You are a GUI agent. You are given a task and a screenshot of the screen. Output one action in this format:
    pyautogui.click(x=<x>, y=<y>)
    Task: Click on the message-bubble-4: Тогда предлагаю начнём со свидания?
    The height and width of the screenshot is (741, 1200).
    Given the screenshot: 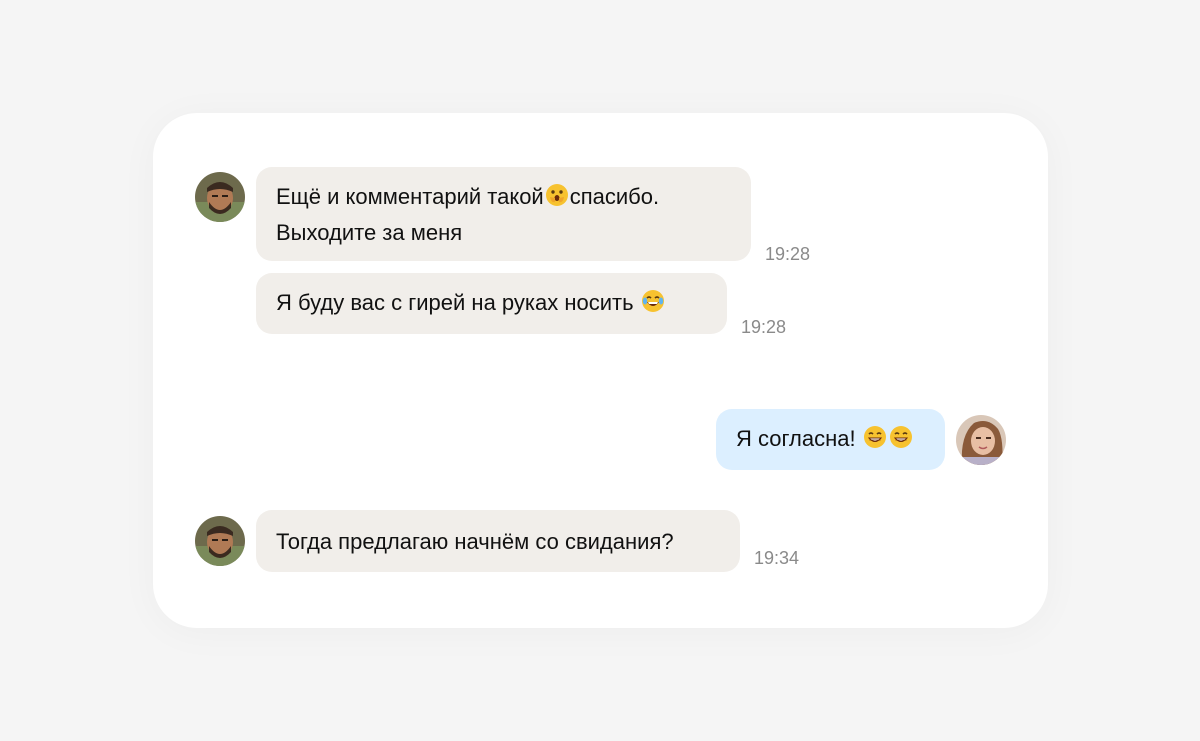 What is the action you would take?
    pyautogui.click(x=498, y=541)
    